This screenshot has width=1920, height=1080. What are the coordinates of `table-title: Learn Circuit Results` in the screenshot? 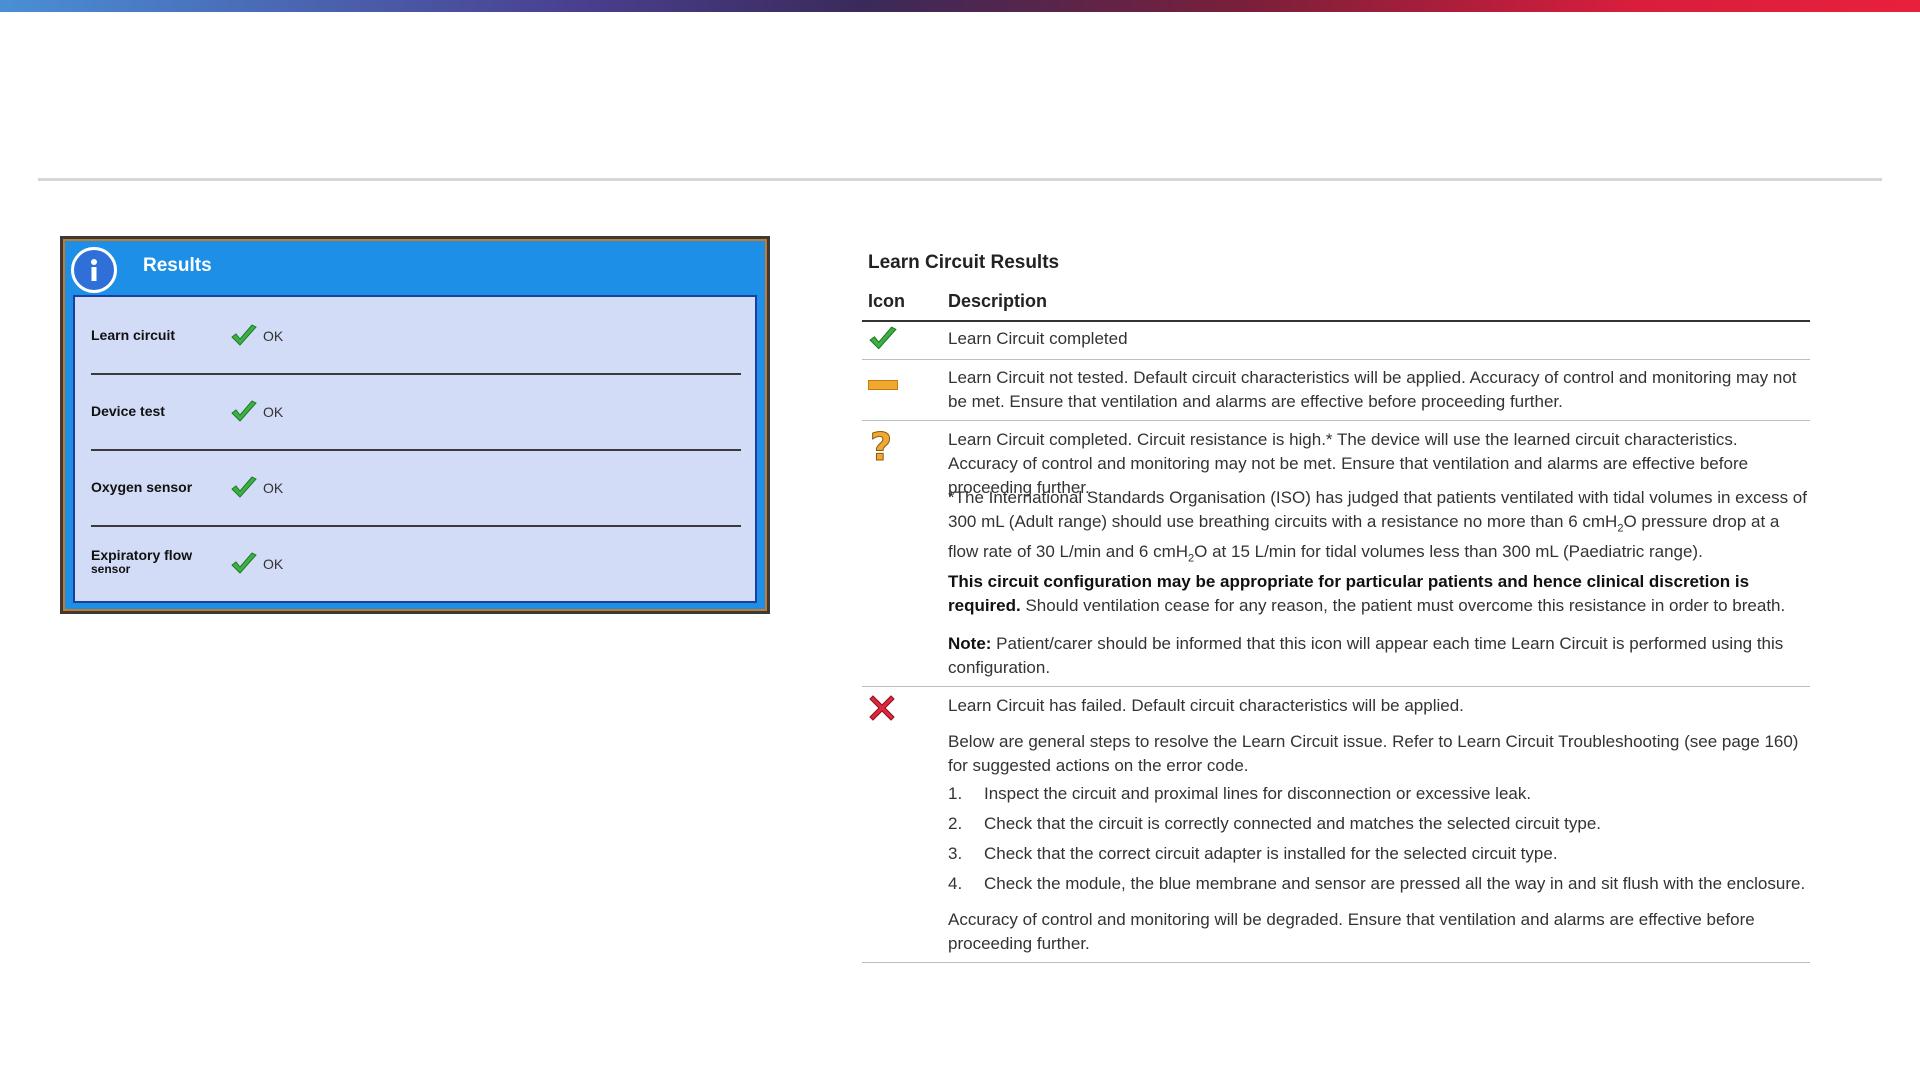 It's located at (964, 262).